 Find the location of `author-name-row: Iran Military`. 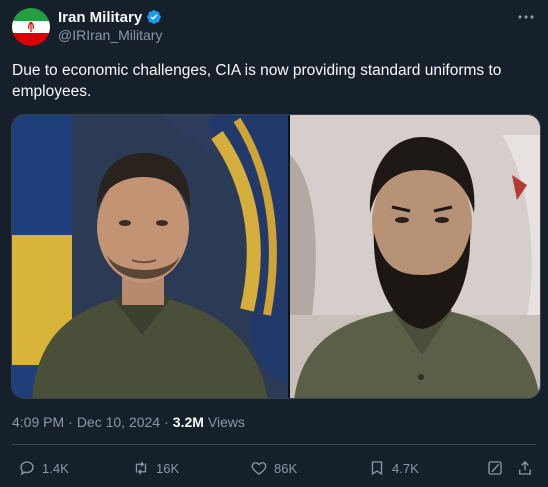

author-name-row: Iran Military is located at coordinates (110, 17).